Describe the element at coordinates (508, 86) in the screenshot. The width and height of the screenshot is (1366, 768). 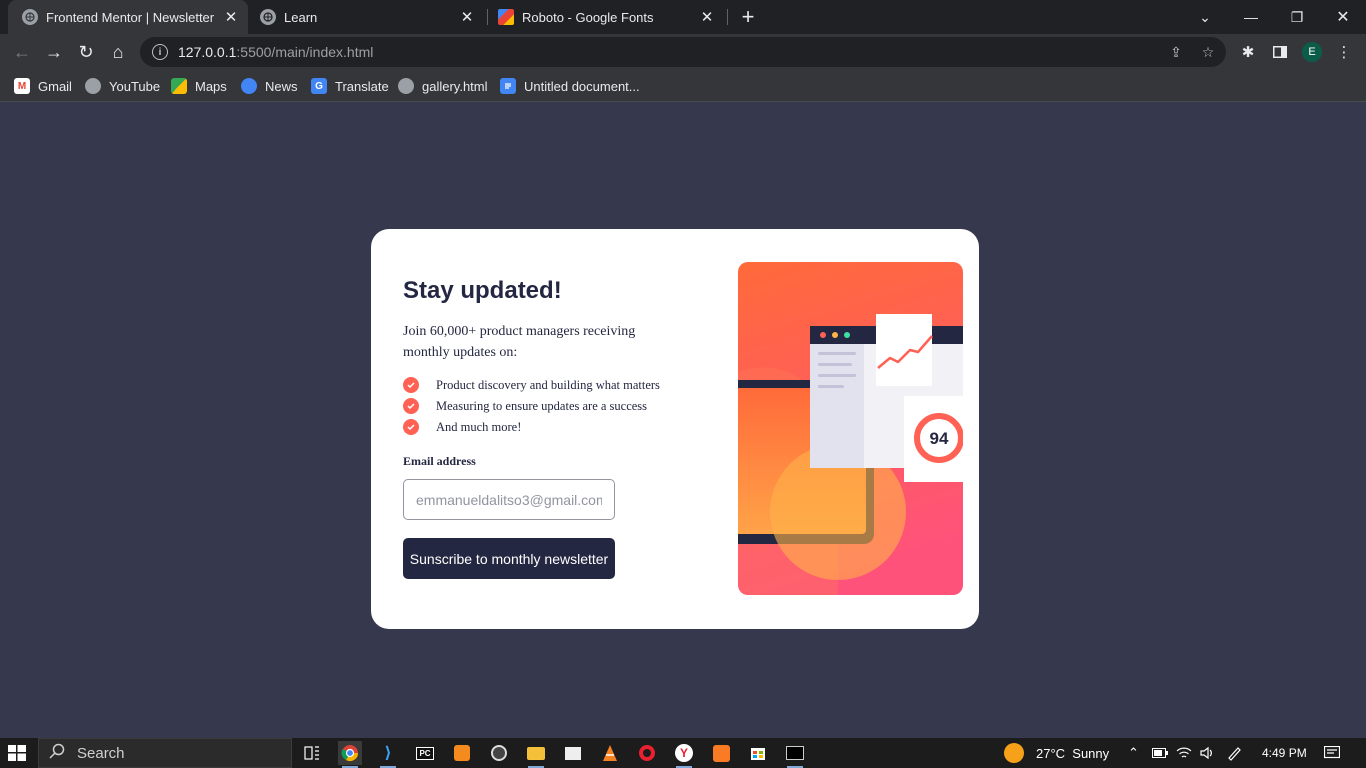
I see `docs-icon` at that location.